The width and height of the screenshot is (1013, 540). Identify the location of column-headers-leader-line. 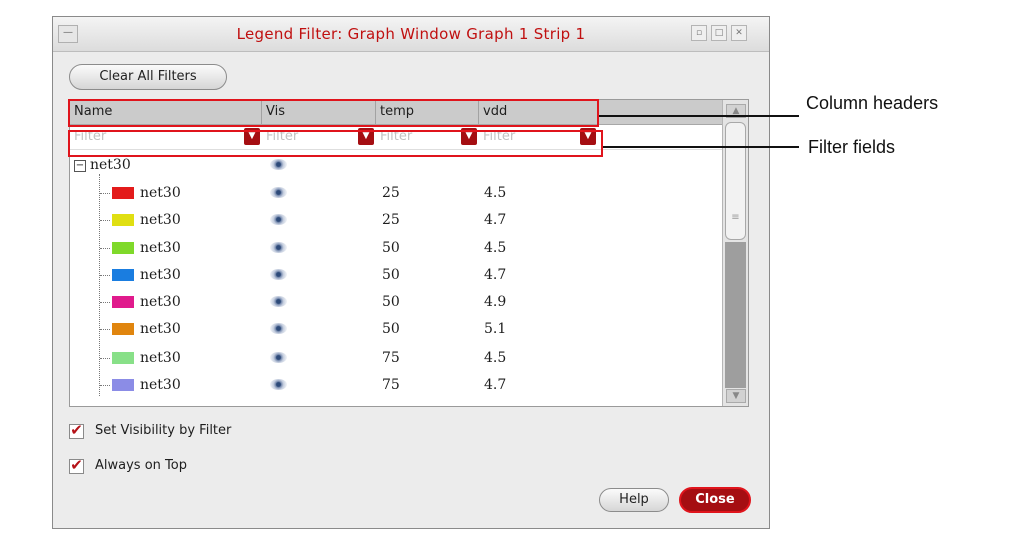
(699, 116).